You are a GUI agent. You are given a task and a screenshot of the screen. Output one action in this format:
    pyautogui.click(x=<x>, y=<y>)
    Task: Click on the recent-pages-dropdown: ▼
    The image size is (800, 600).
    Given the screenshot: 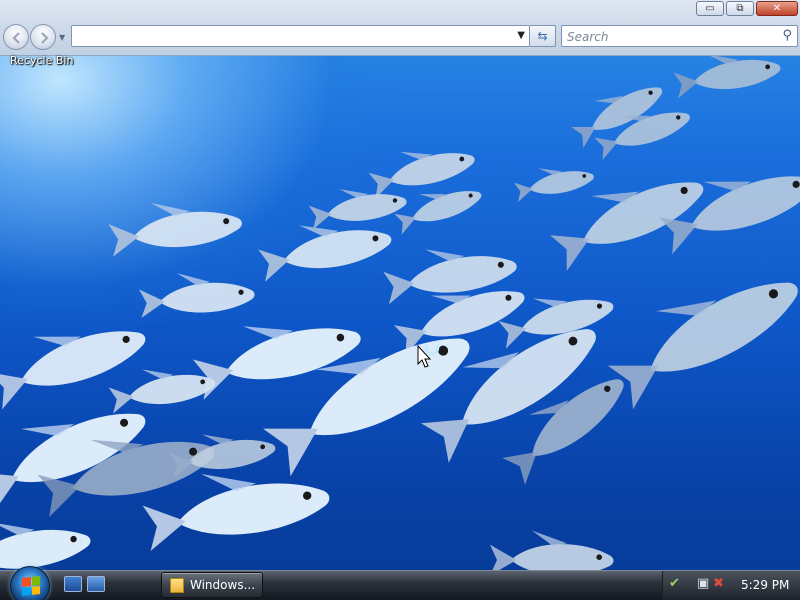 What is the action you would take?
    pyautogui.click(x=62, y=37)
    